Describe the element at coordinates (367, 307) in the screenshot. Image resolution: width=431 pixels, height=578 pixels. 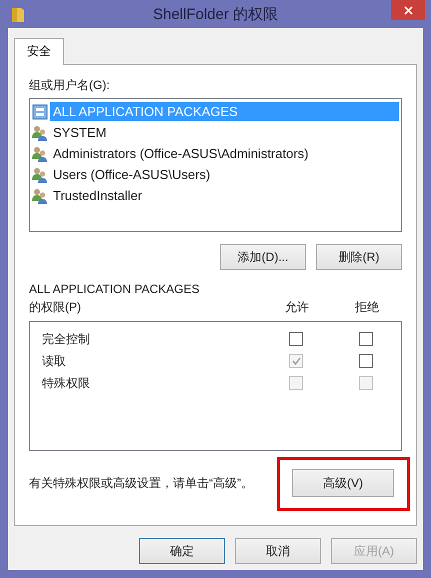
I see `column-header: 拒绝` at that location.